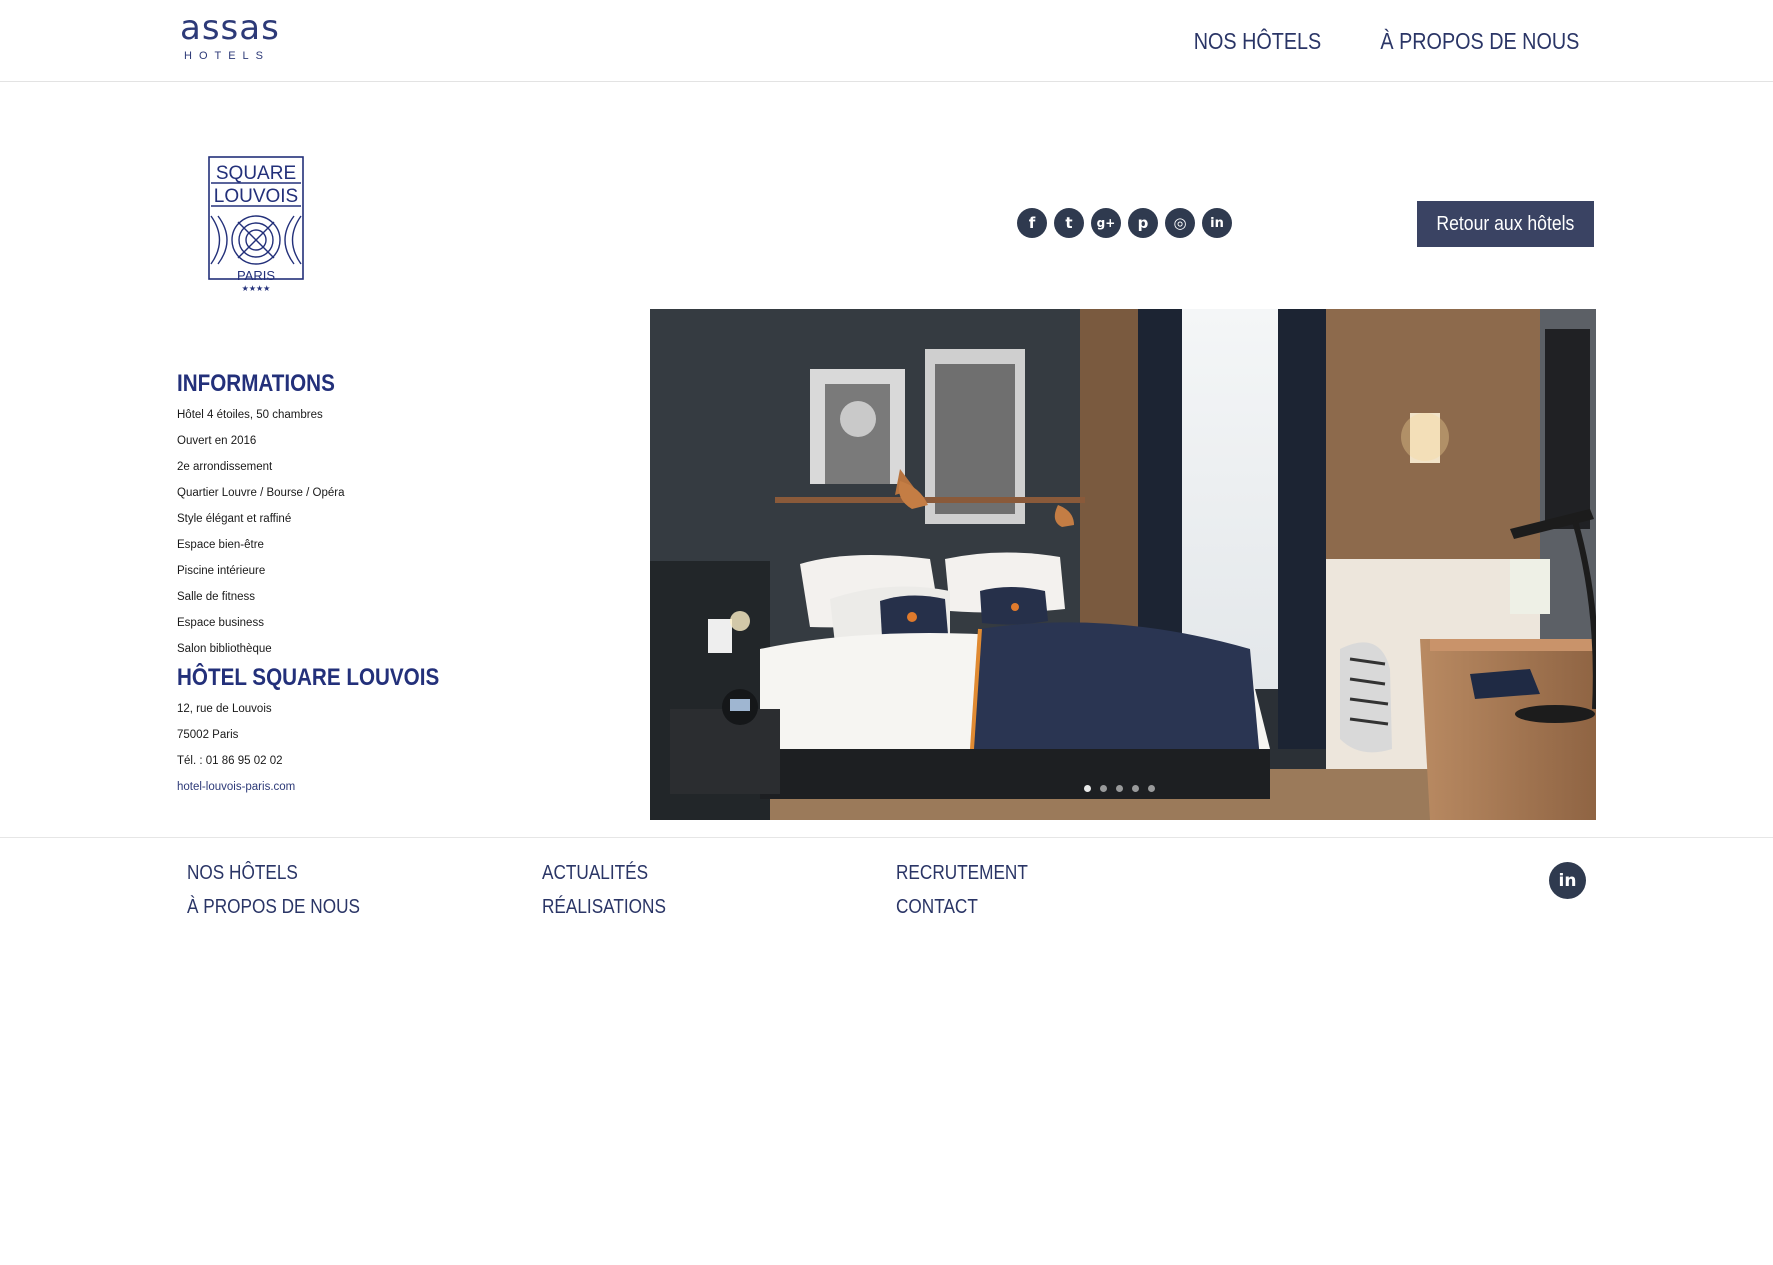  Describe the element at coordinates (256, 173) in the screenshot. I see `hotel-logo-line-1: SQUARE` at that location.